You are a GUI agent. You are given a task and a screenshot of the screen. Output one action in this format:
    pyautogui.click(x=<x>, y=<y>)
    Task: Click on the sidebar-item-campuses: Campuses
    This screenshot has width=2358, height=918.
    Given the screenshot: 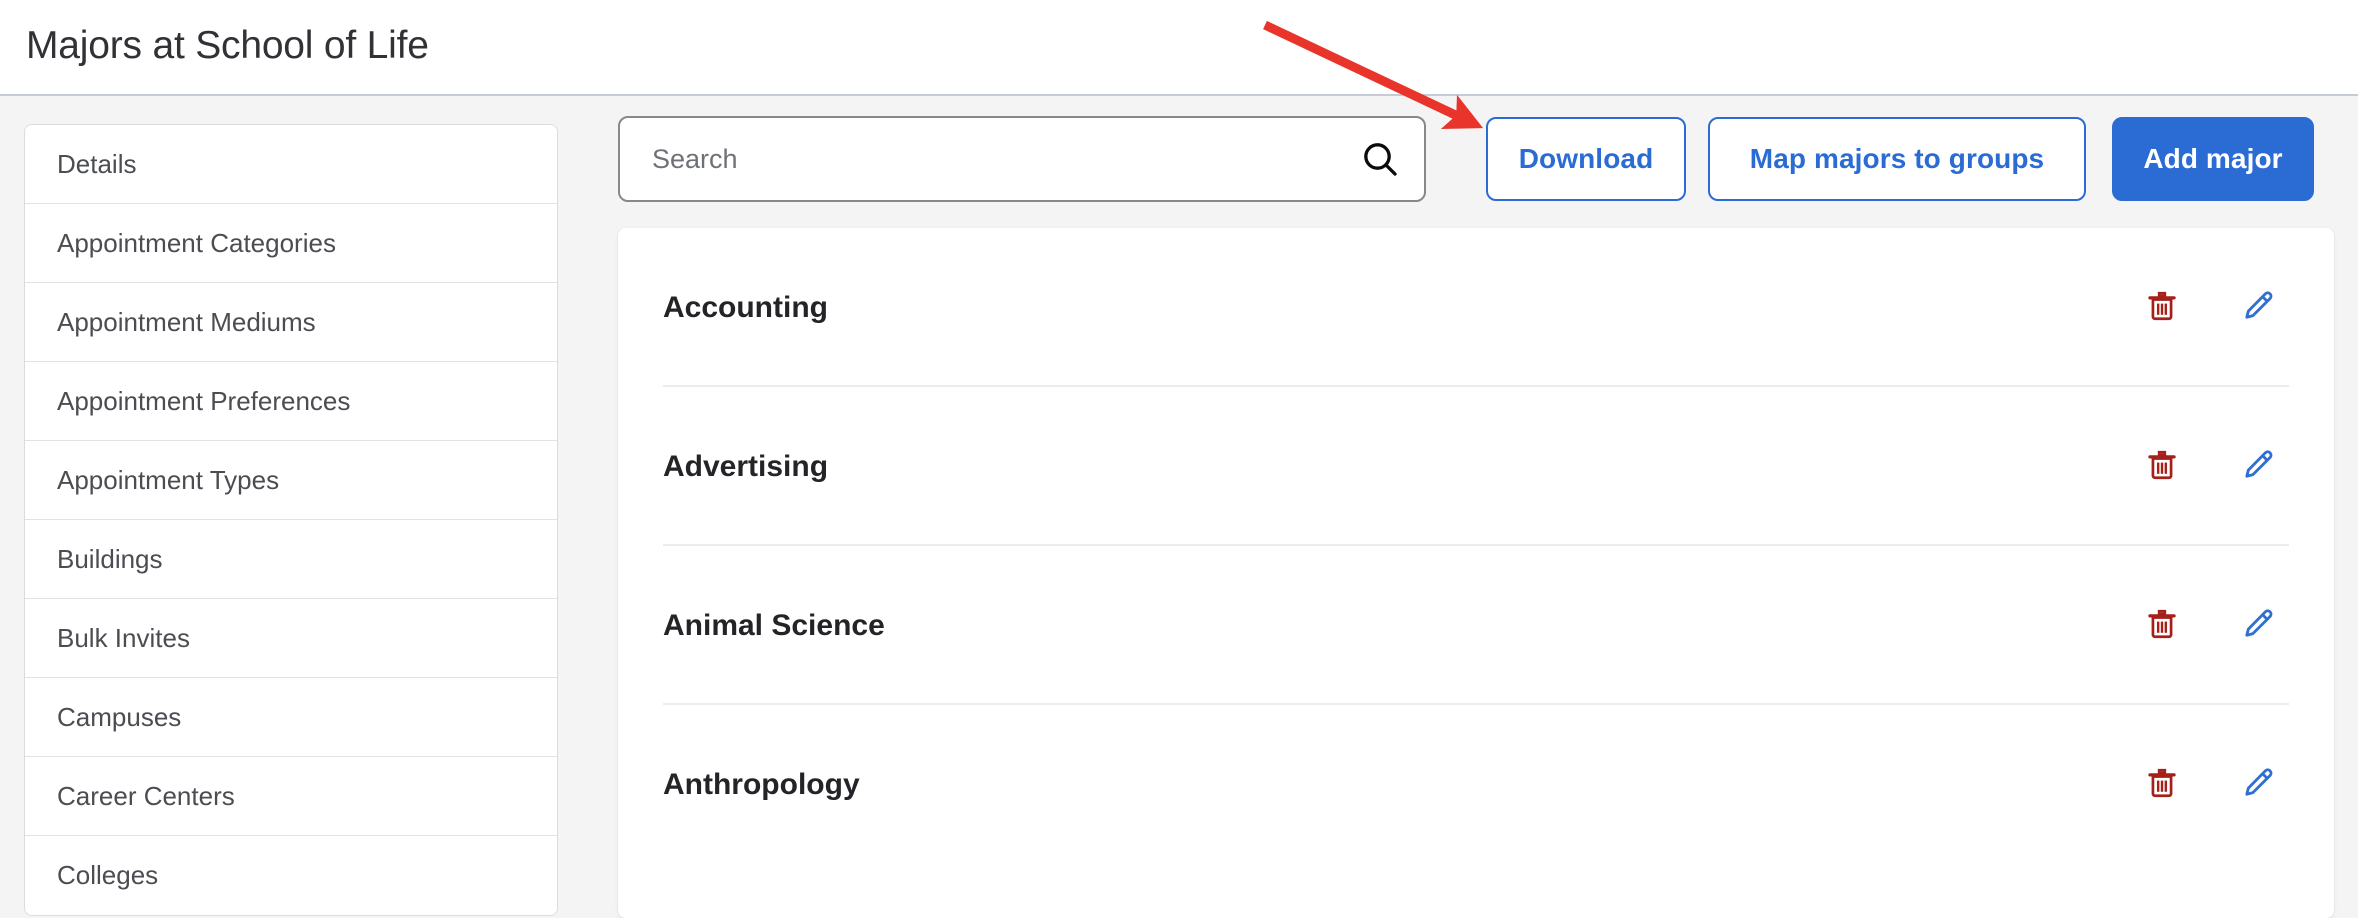 What is the action you would take?
    pyautogui.click(x=291, y=717)
    